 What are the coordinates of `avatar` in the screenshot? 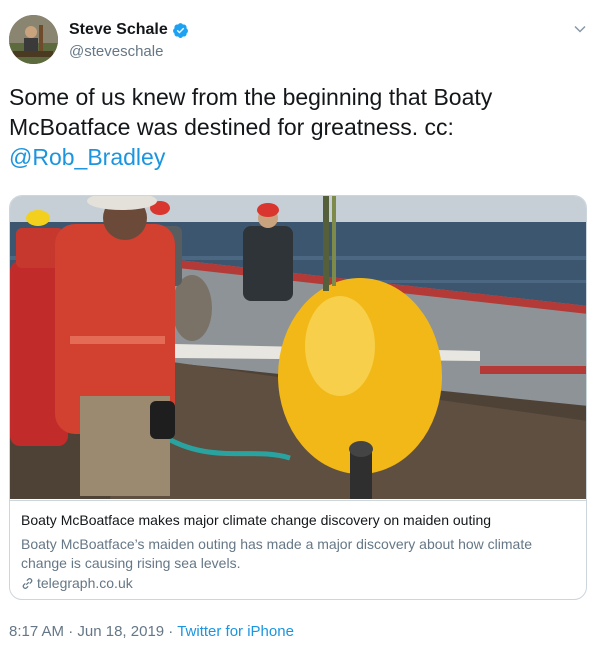 It's located at (33, 39).